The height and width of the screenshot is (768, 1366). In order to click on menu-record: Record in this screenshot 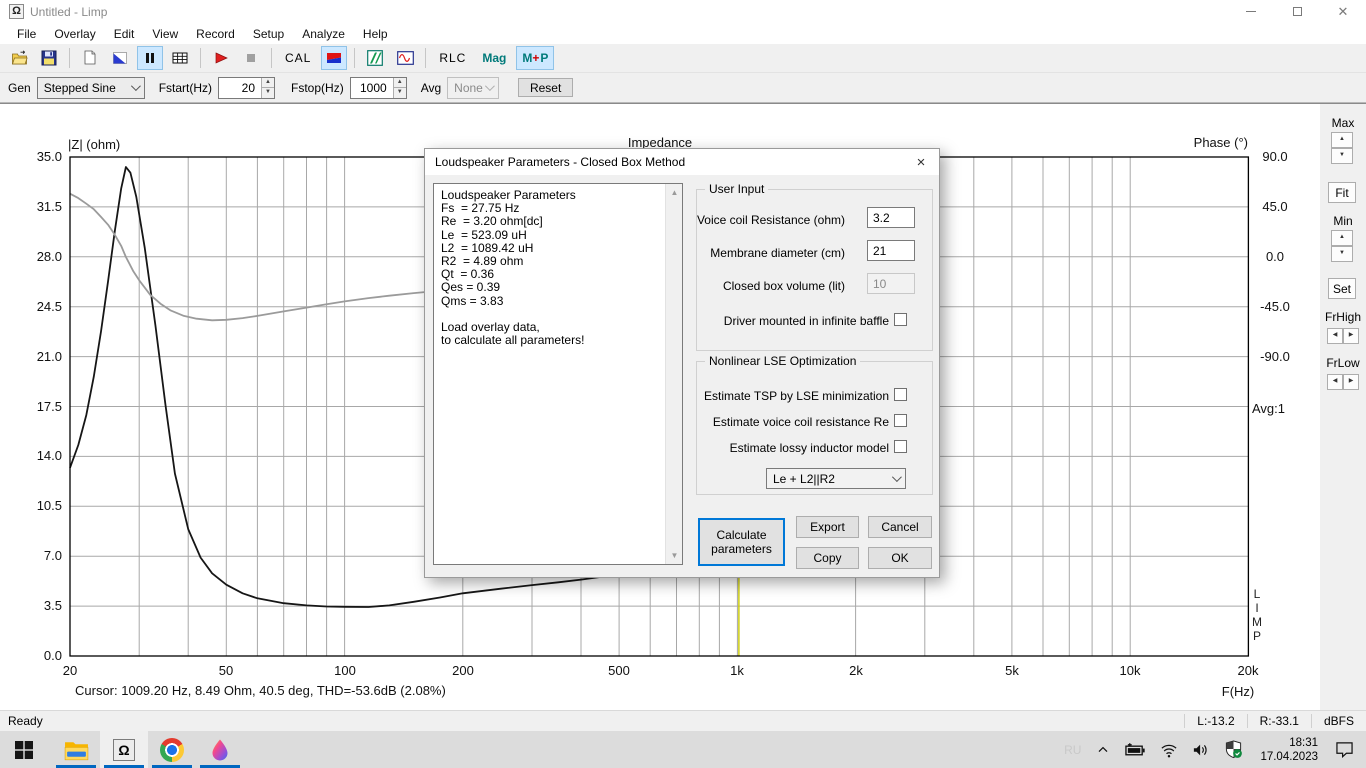, I will do `click(215, 34)`.